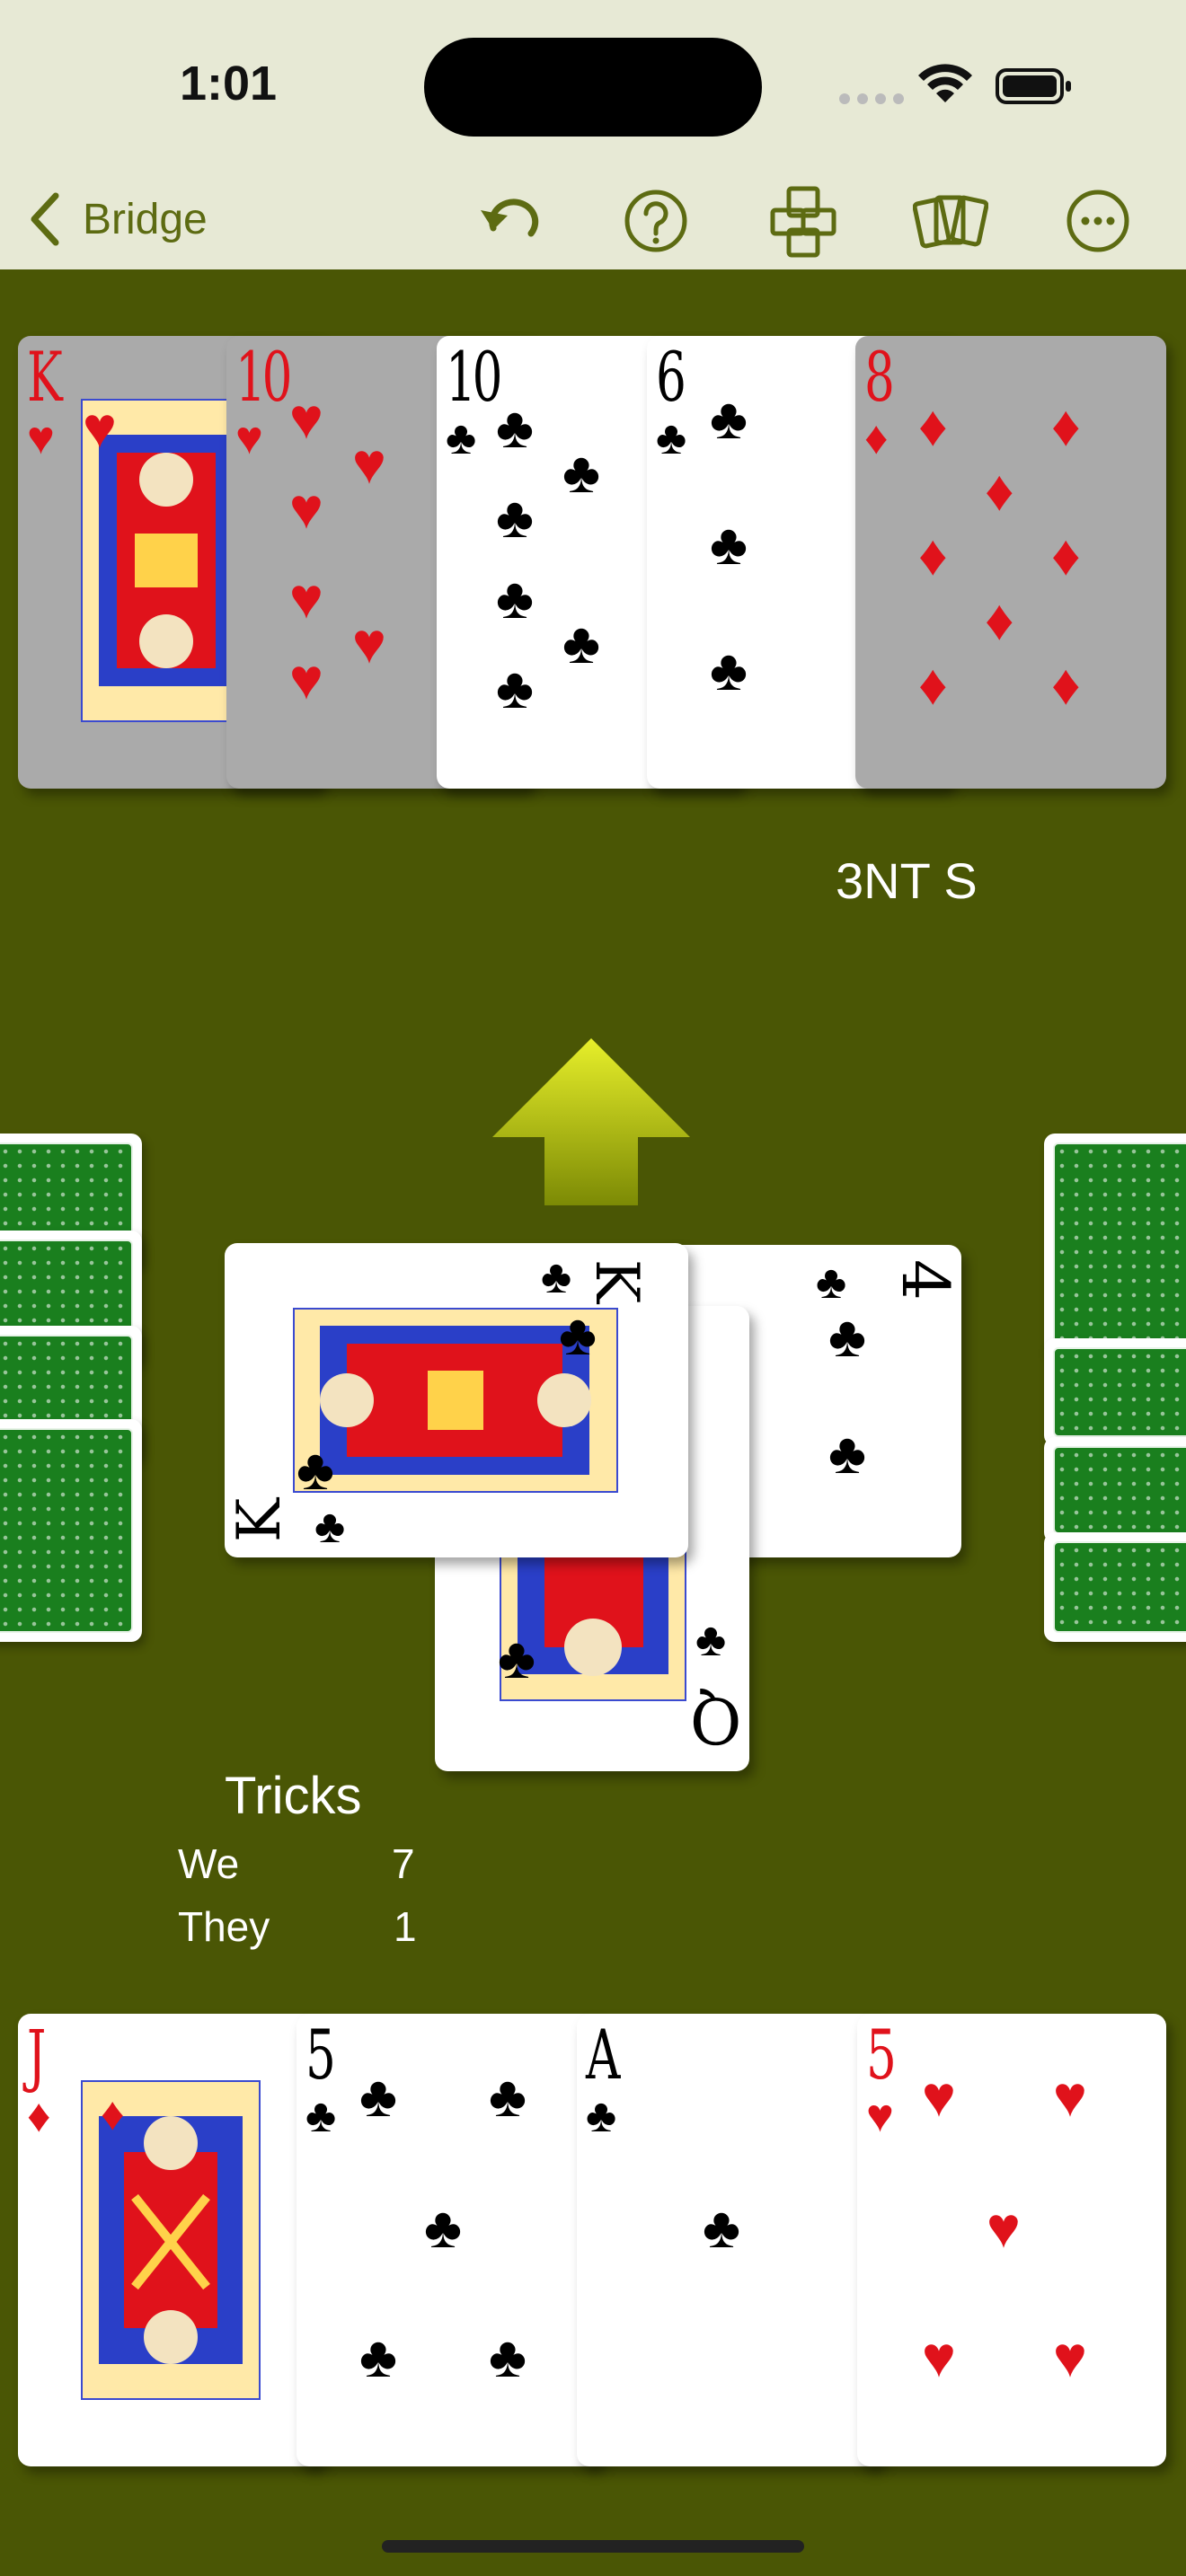 This screenshot has height=2576, width=1186. Describe the element at coordinates (603, 2055) in the screenshot. I see `card-rank: A` at that location.